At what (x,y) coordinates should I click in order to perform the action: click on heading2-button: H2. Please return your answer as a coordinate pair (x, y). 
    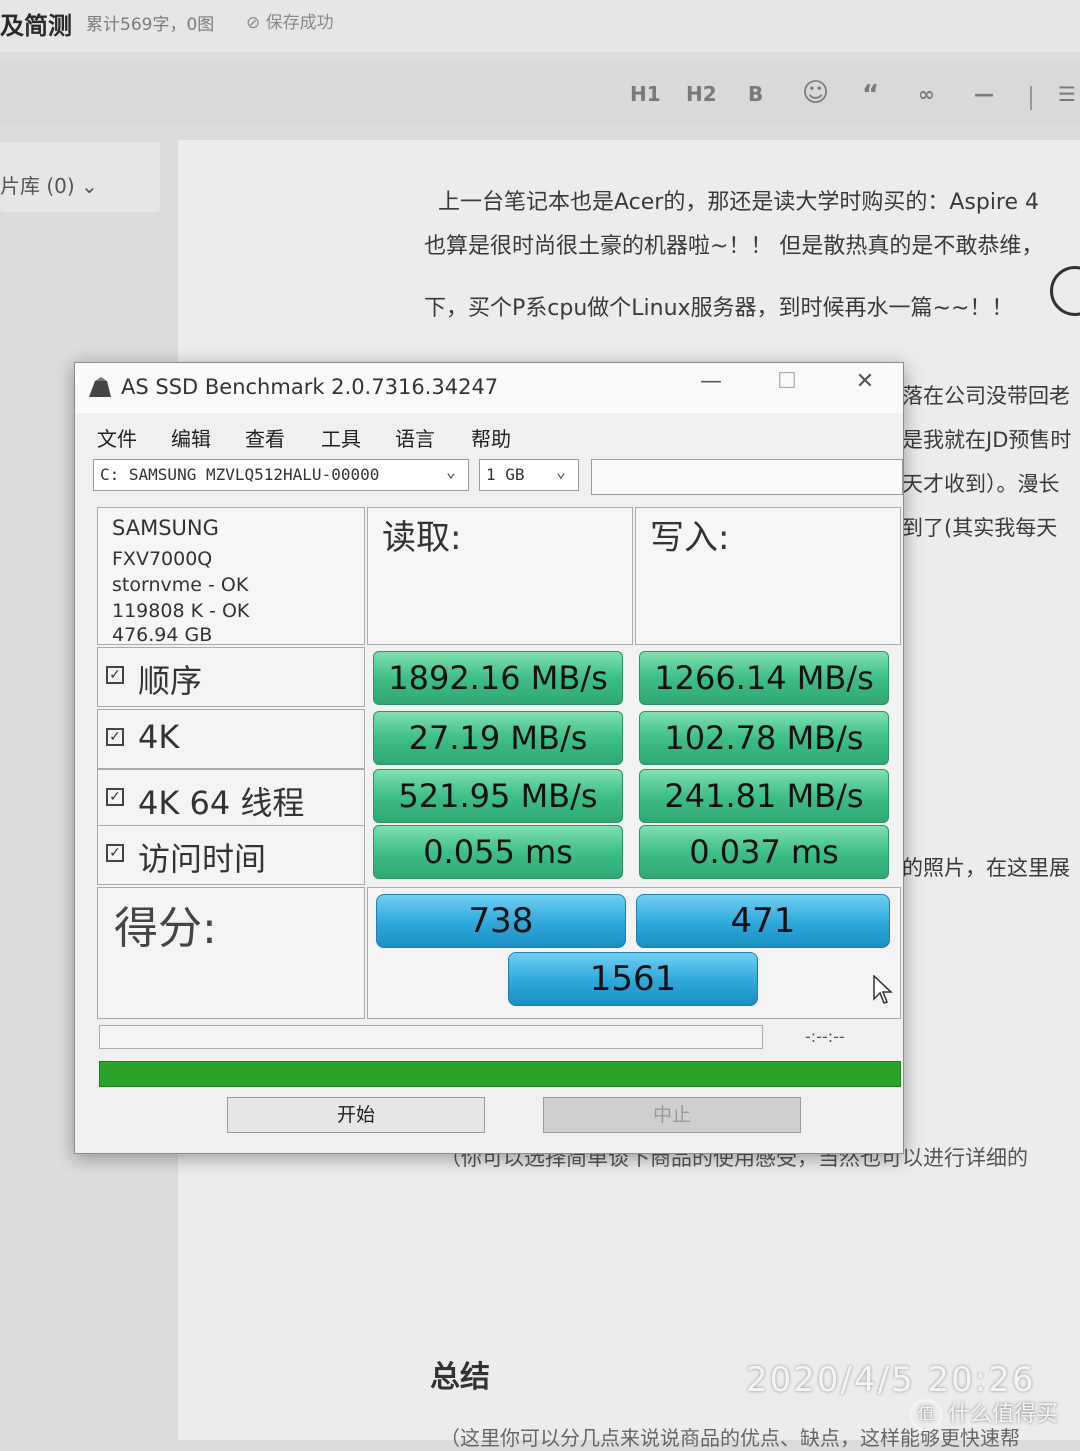
    Looking at the image, I should click on (701, 94).